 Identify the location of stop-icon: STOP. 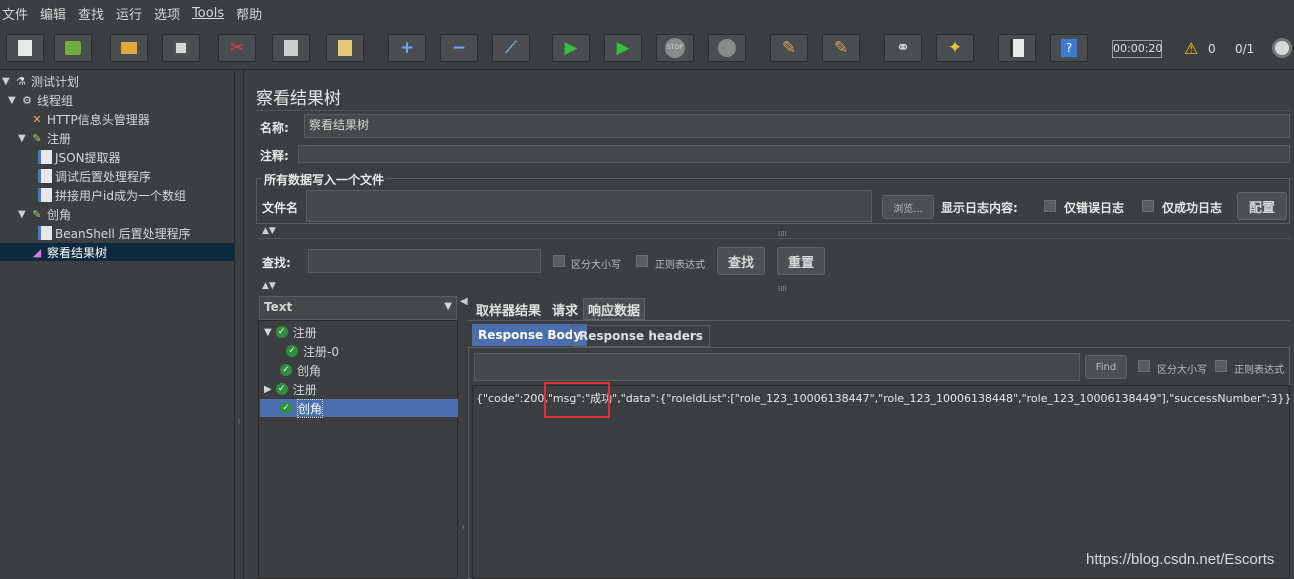
(675, 48).